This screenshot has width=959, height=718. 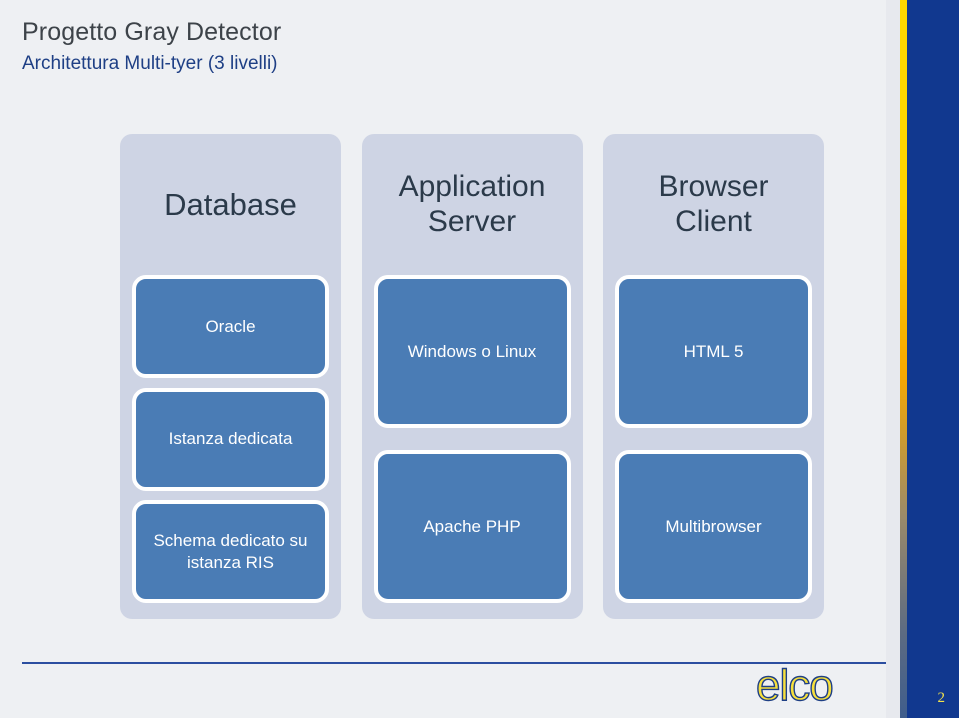 I want to click on page-title: Progetto Gray Detector, so click(x=152, y=32).